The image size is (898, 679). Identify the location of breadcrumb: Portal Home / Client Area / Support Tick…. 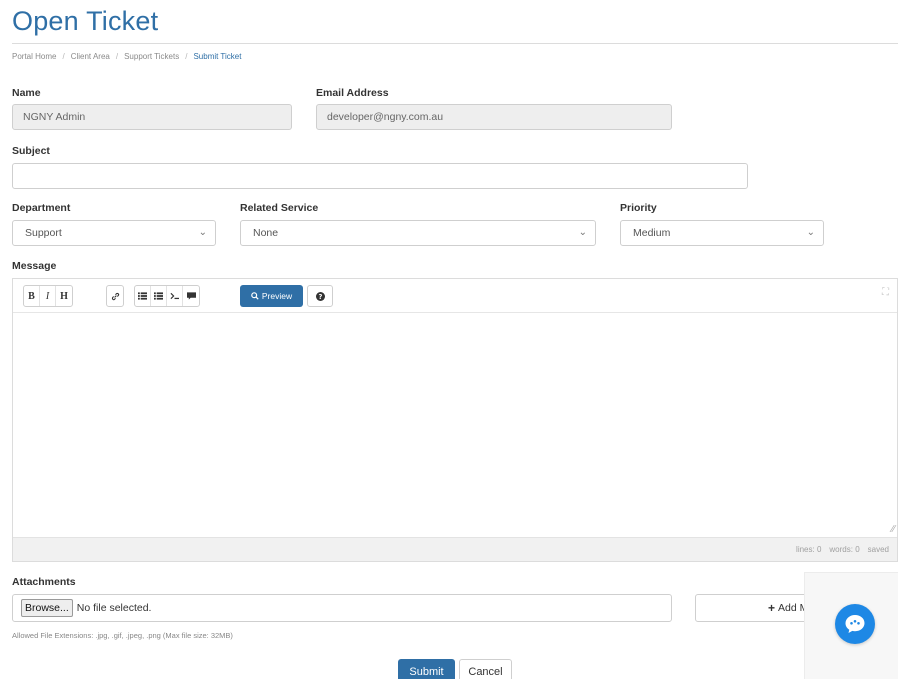
(126, 56).